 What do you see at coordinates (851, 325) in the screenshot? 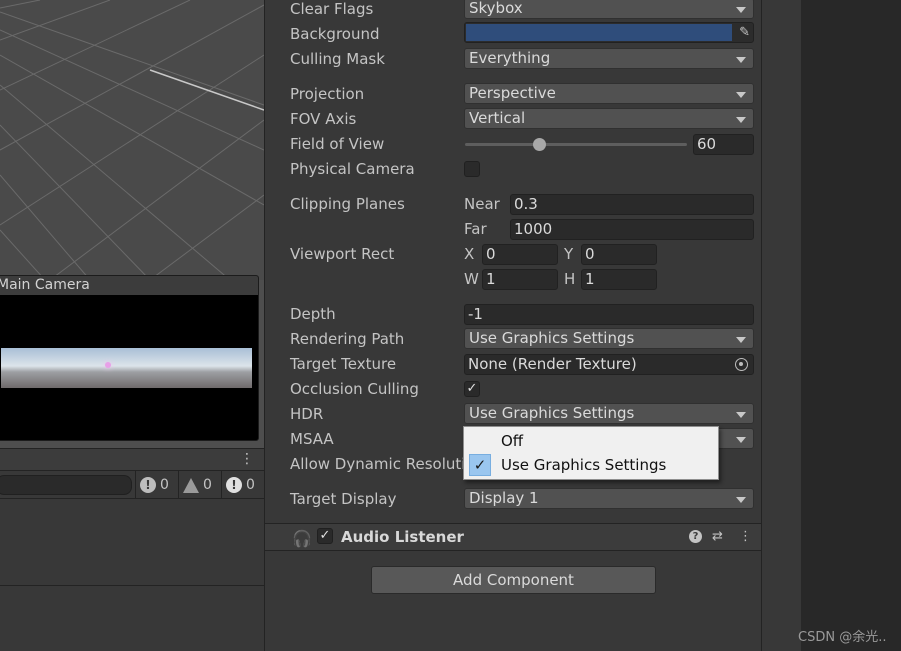
I see `outer-background` at bounding box center [851, 325].